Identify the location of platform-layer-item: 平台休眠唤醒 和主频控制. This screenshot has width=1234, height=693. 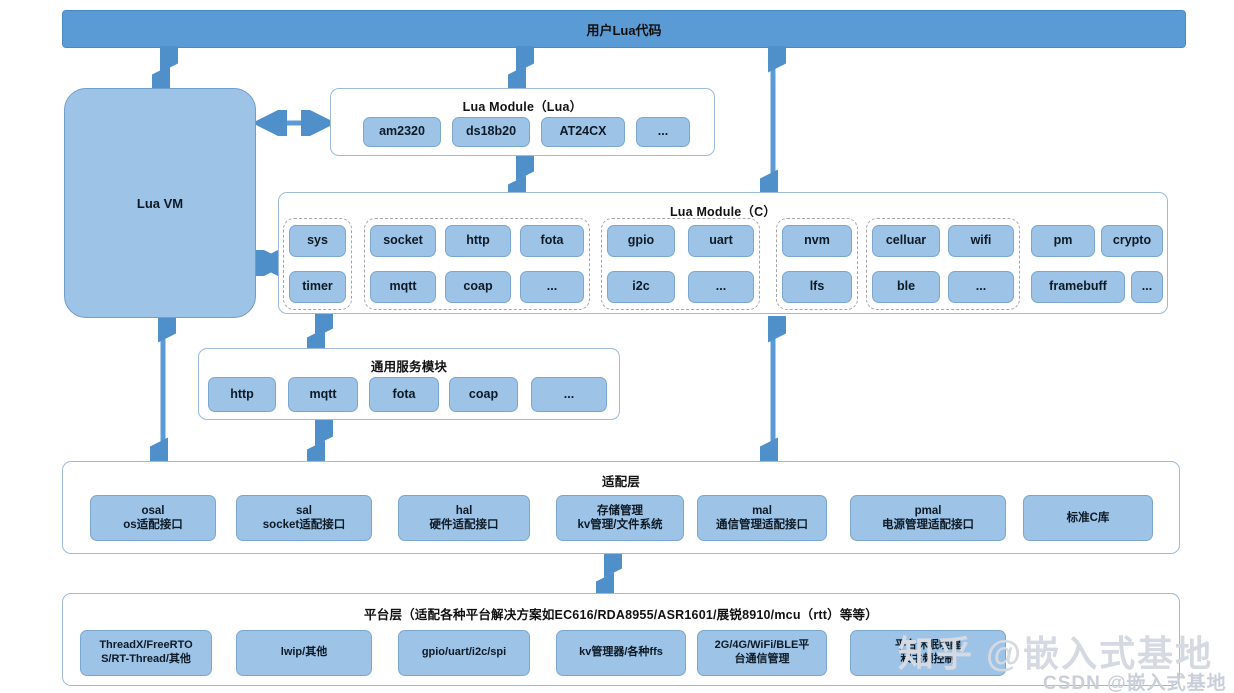
(928, 653).